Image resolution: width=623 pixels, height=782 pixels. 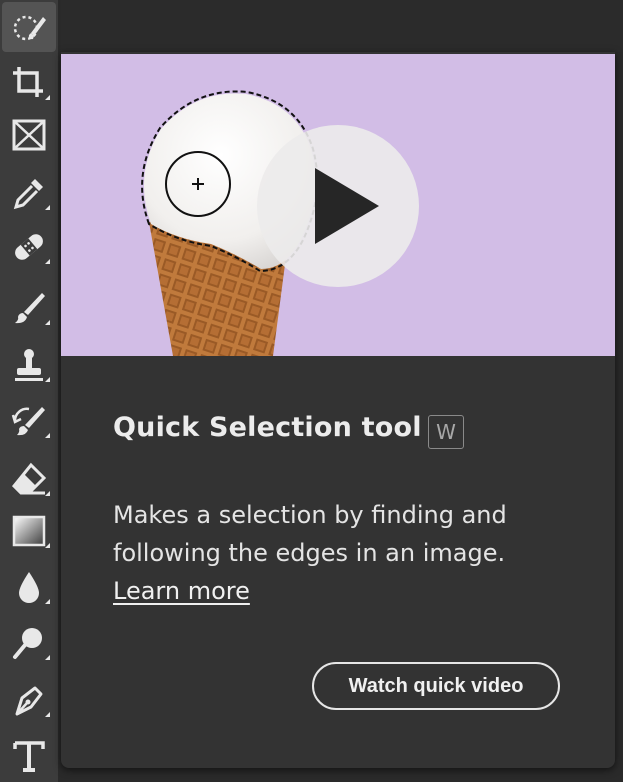 I want to click on crop-icon, so click(x=28, y=82).